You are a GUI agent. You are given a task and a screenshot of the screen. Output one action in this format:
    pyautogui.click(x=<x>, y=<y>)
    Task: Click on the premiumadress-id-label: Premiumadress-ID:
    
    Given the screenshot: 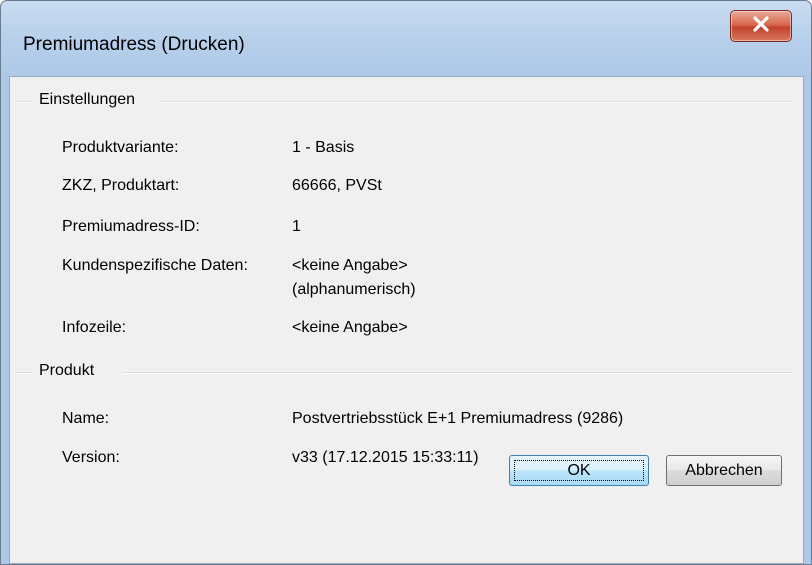 What is the action you would take?
    pyautogui.click(x=131, y=226)
    